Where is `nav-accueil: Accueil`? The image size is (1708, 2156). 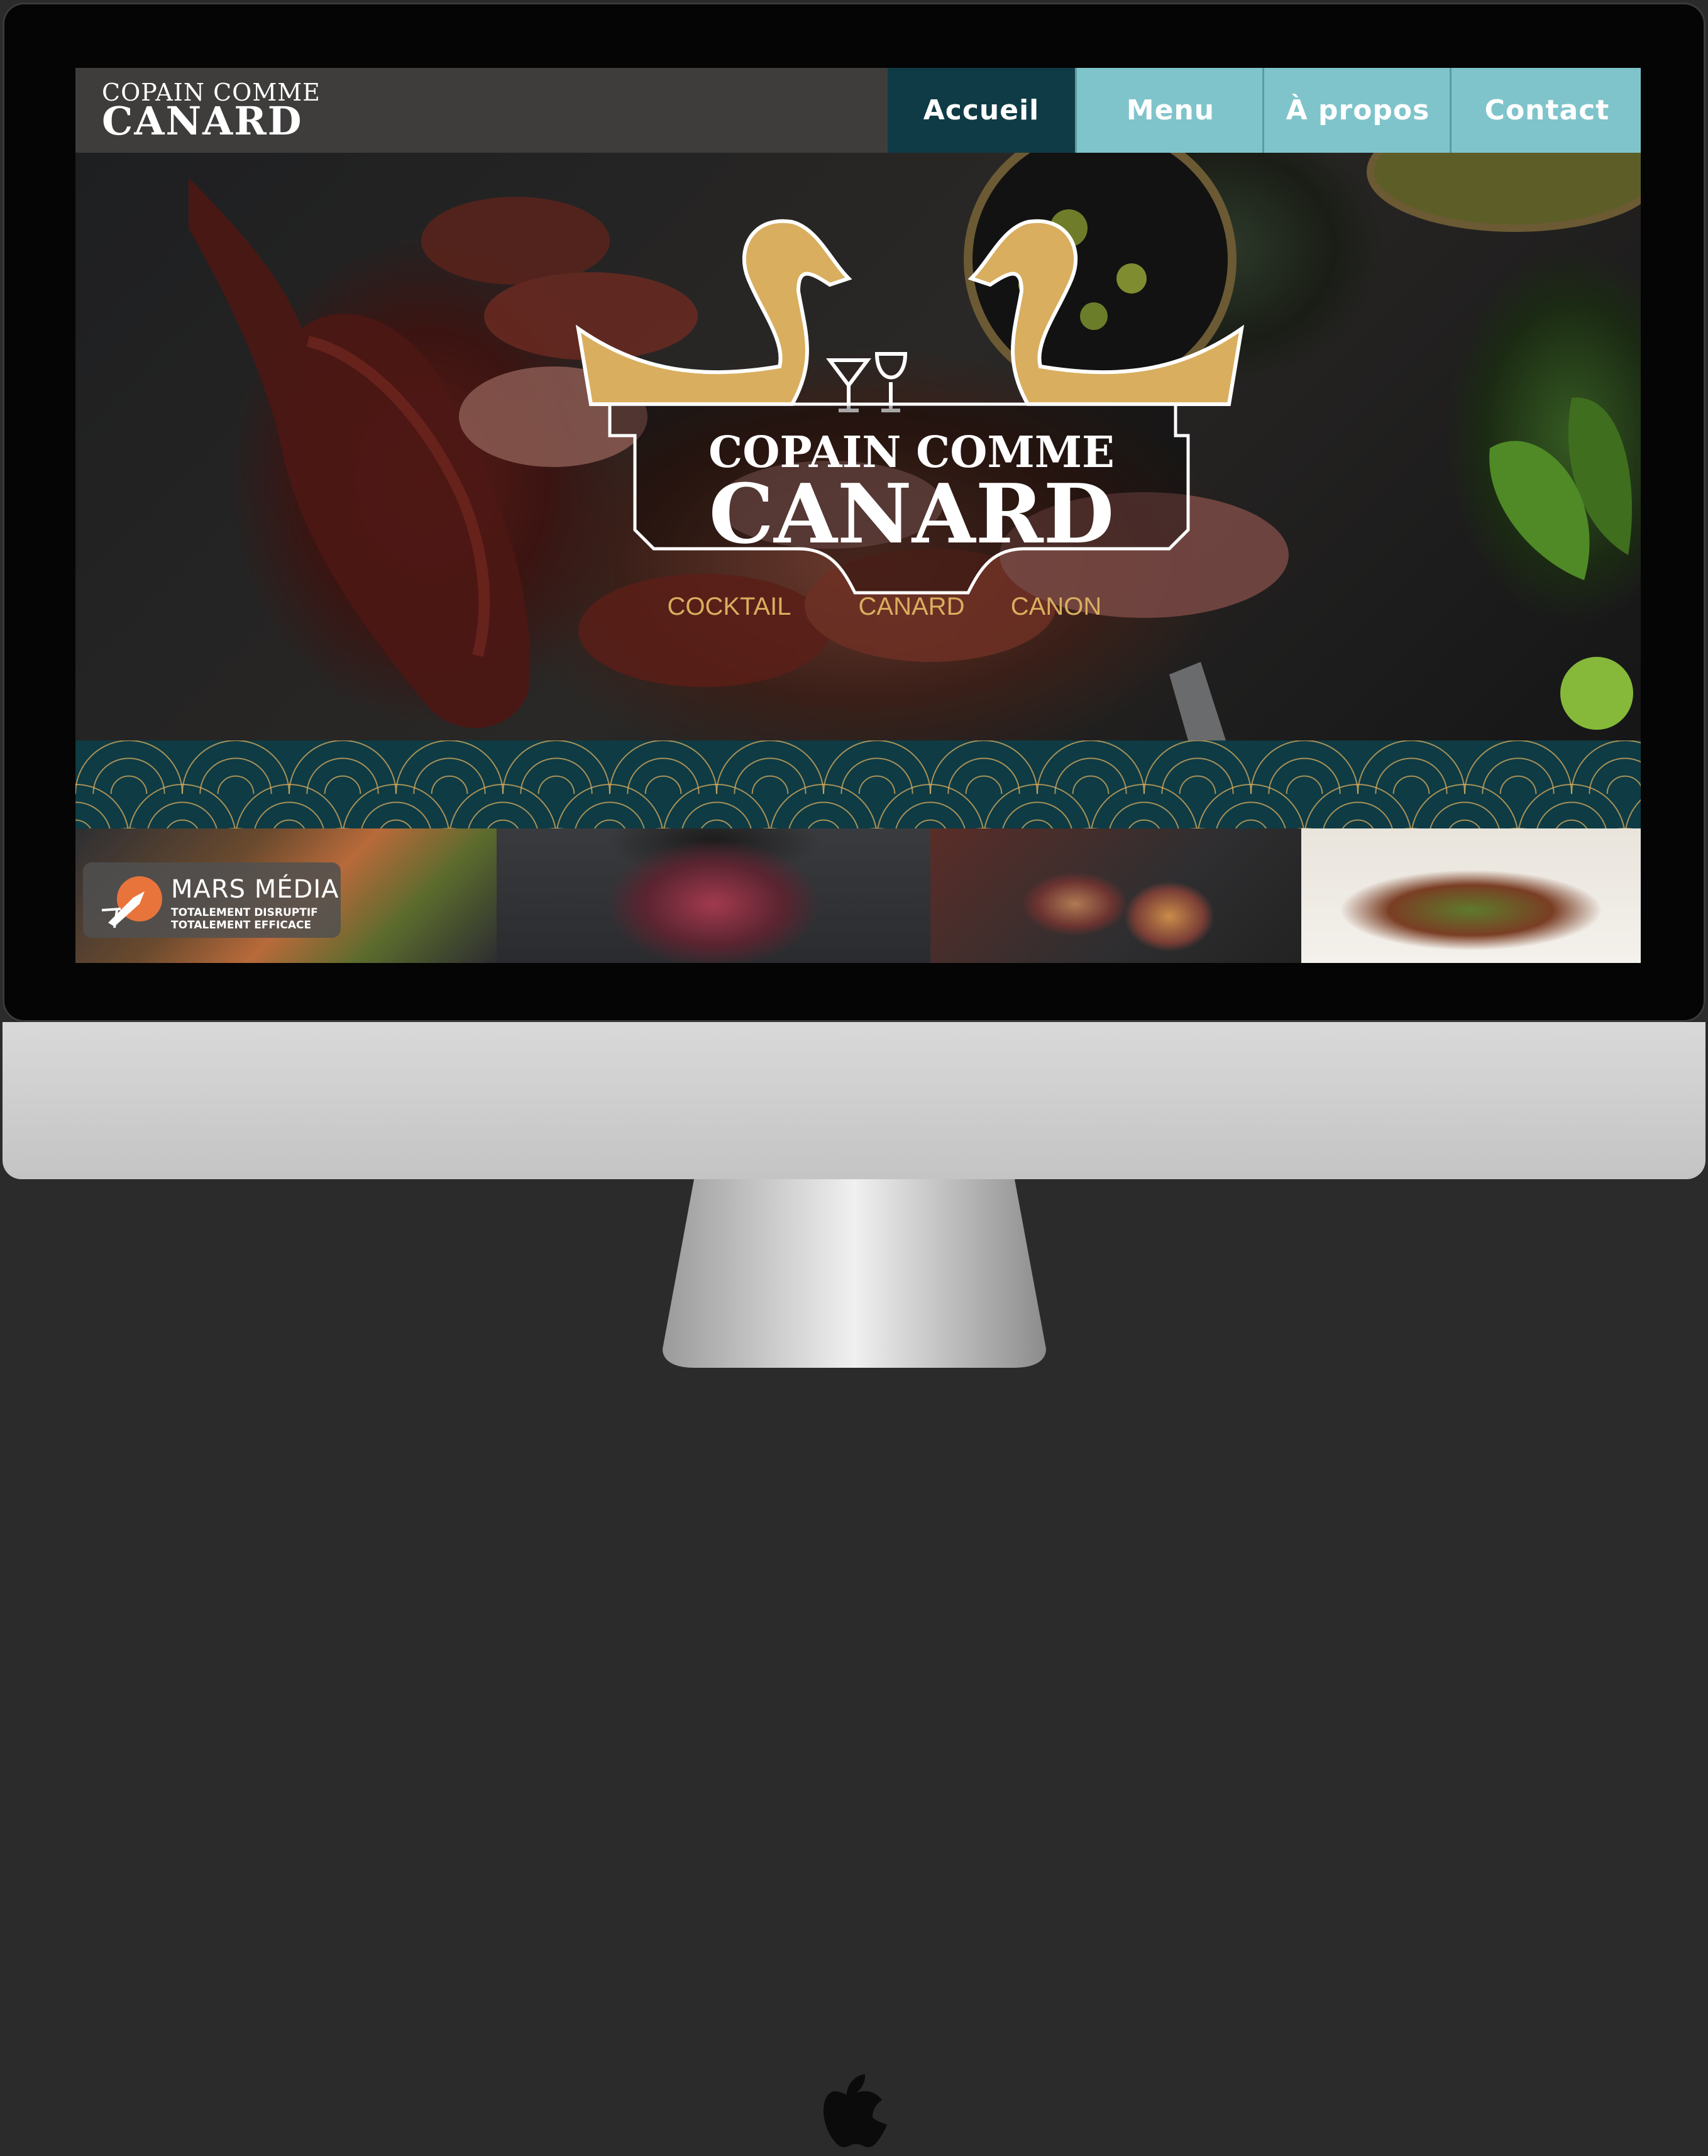 nav-accueil: Accueil is located at coordinates (982, 110).